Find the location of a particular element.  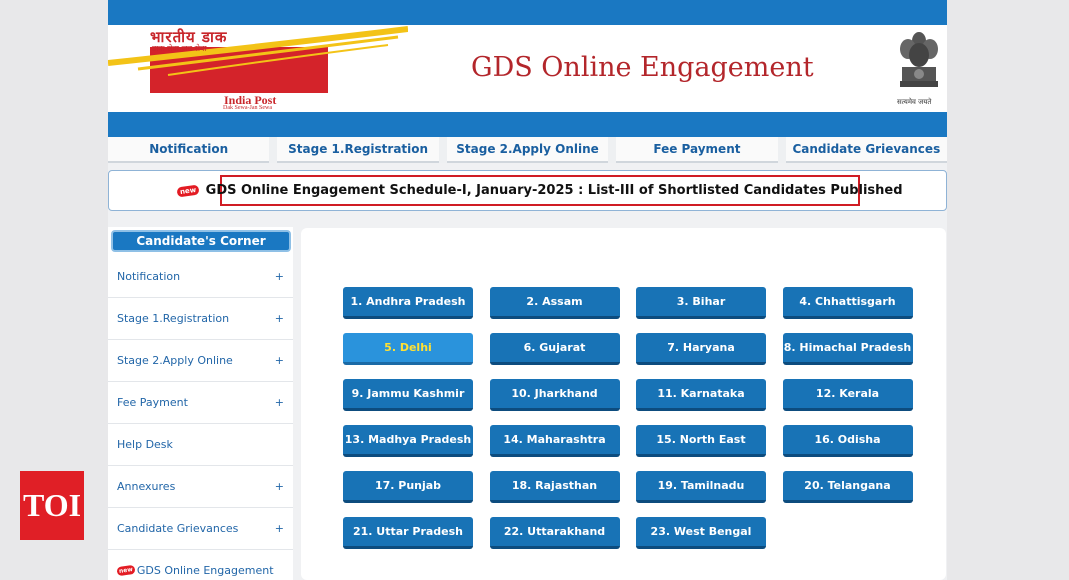

sidebar-item-label: Stage 2.Apply Online is located at coordinates (175, 360).